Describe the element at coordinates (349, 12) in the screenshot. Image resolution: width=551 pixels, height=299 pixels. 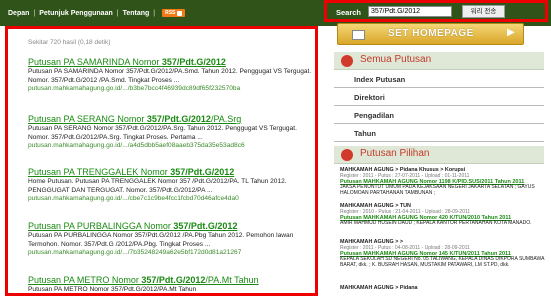
I see `search-label: Search` at that location.